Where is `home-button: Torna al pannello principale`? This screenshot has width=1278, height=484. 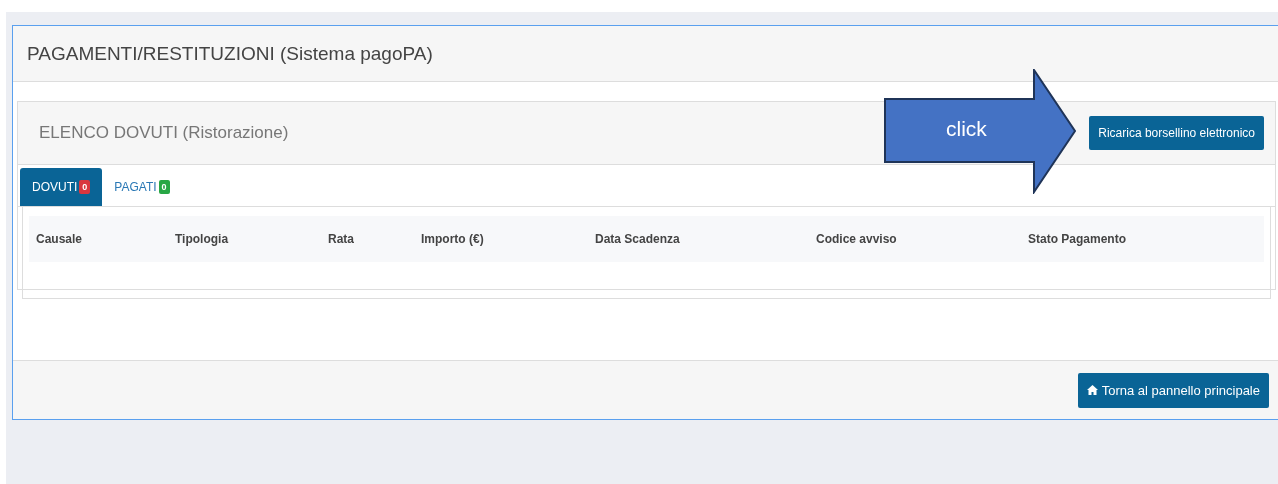 home-button: Torna al pannello principale is located at coordinates (1173, 390).